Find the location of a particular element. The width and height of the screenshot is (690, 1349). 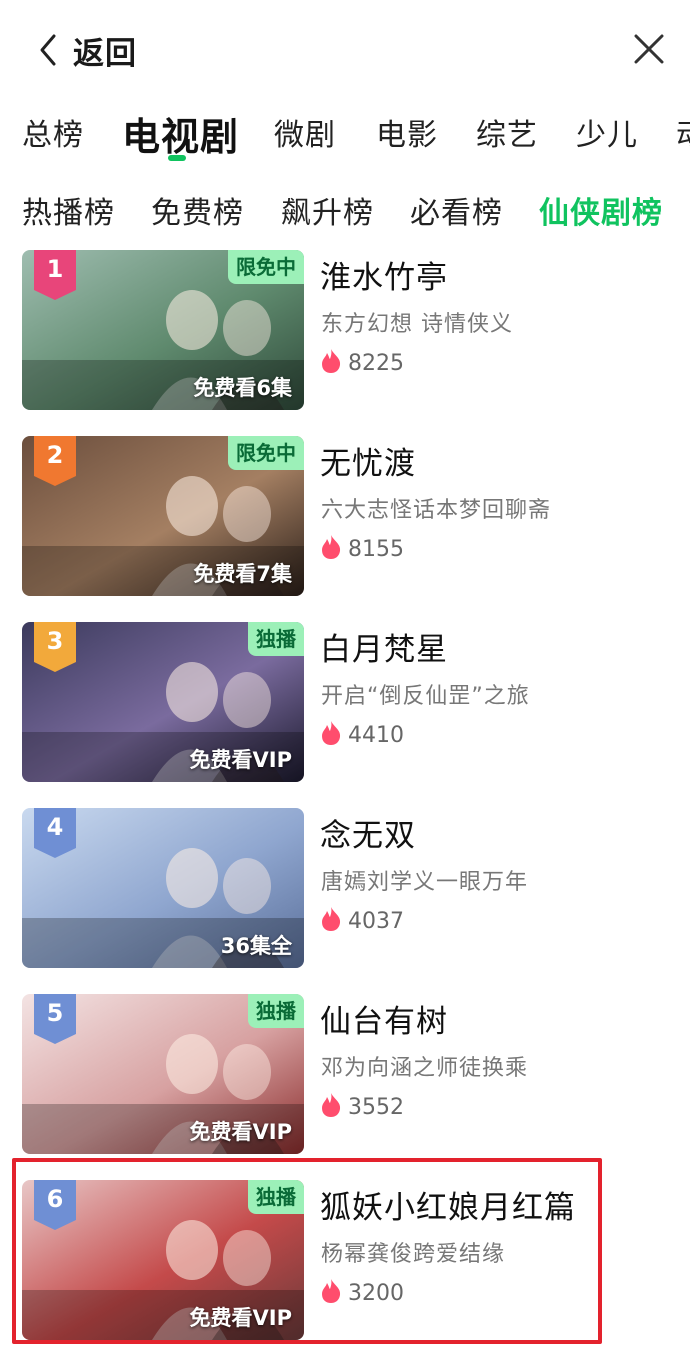

heat-score: 8225 is located at coordinates (362, 362).